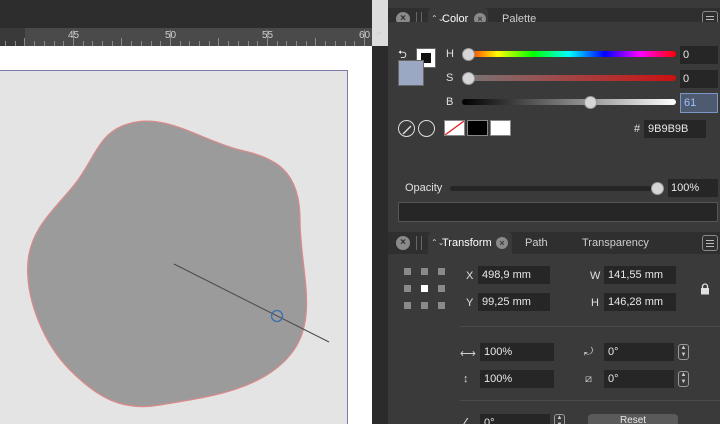 The height and width of the screenshot is (424, 720). Describe the element at coordinates (615, 243) in the screenshot. I see `tab-transparency: Transparency` at that location.